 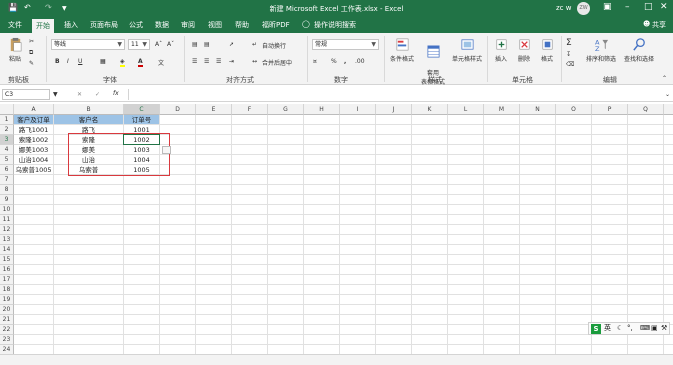 I want to click on column-header: M, so click(x=502, y=109).